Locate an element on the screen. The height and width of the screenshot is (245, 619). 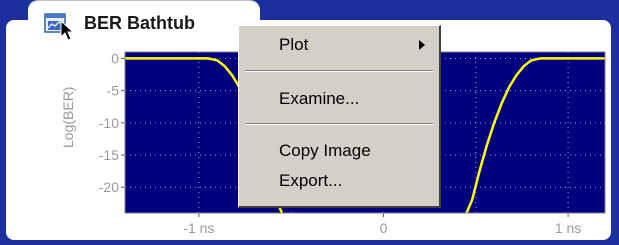
y-tick-label: -5 is located at coordinates (113, 91).